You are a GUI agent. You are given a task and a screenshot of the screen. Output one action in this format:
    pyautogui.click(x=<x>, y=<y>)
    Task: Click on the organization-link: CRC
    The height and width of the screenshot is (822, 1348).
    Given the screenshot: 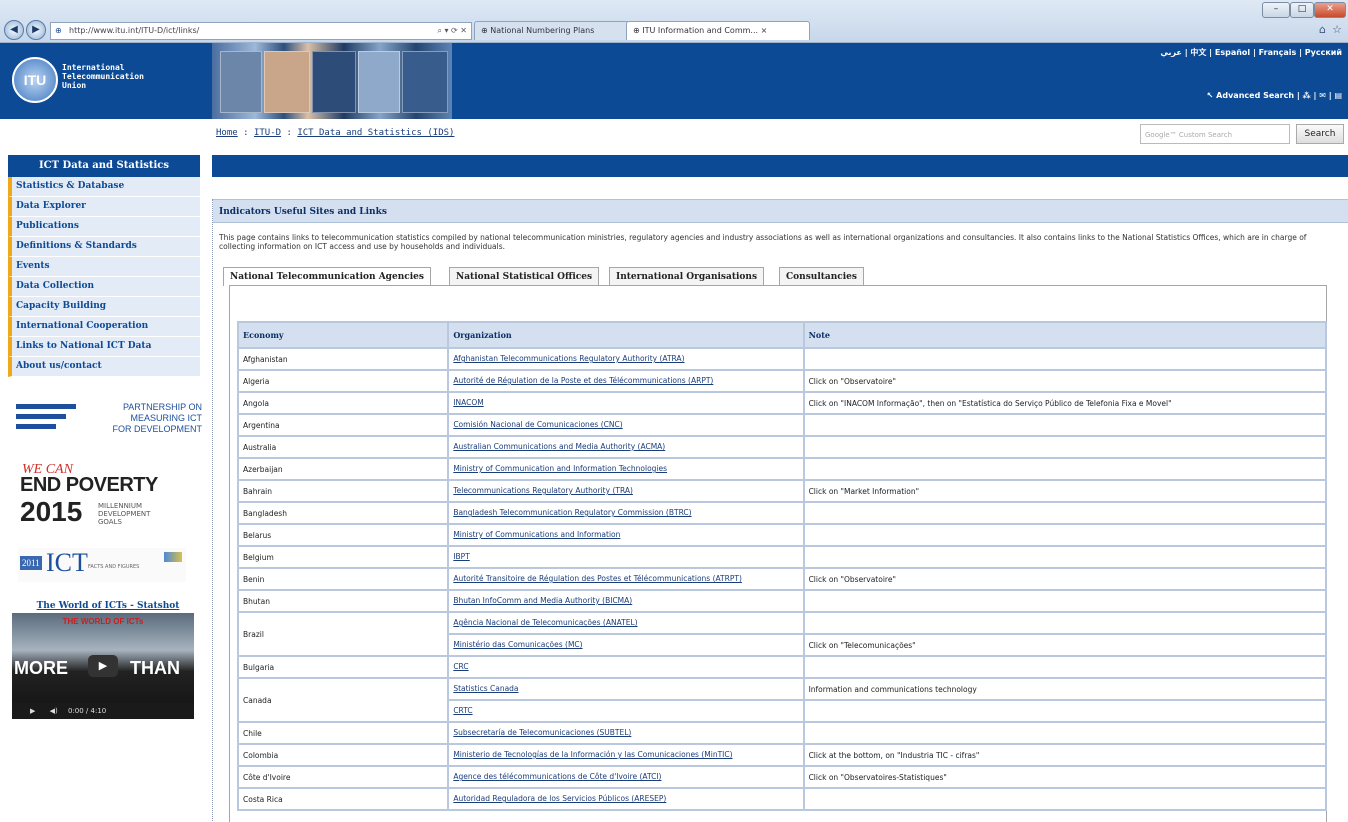 What is the action you would take?
    pyautogui.click(x=625, y=667)
    